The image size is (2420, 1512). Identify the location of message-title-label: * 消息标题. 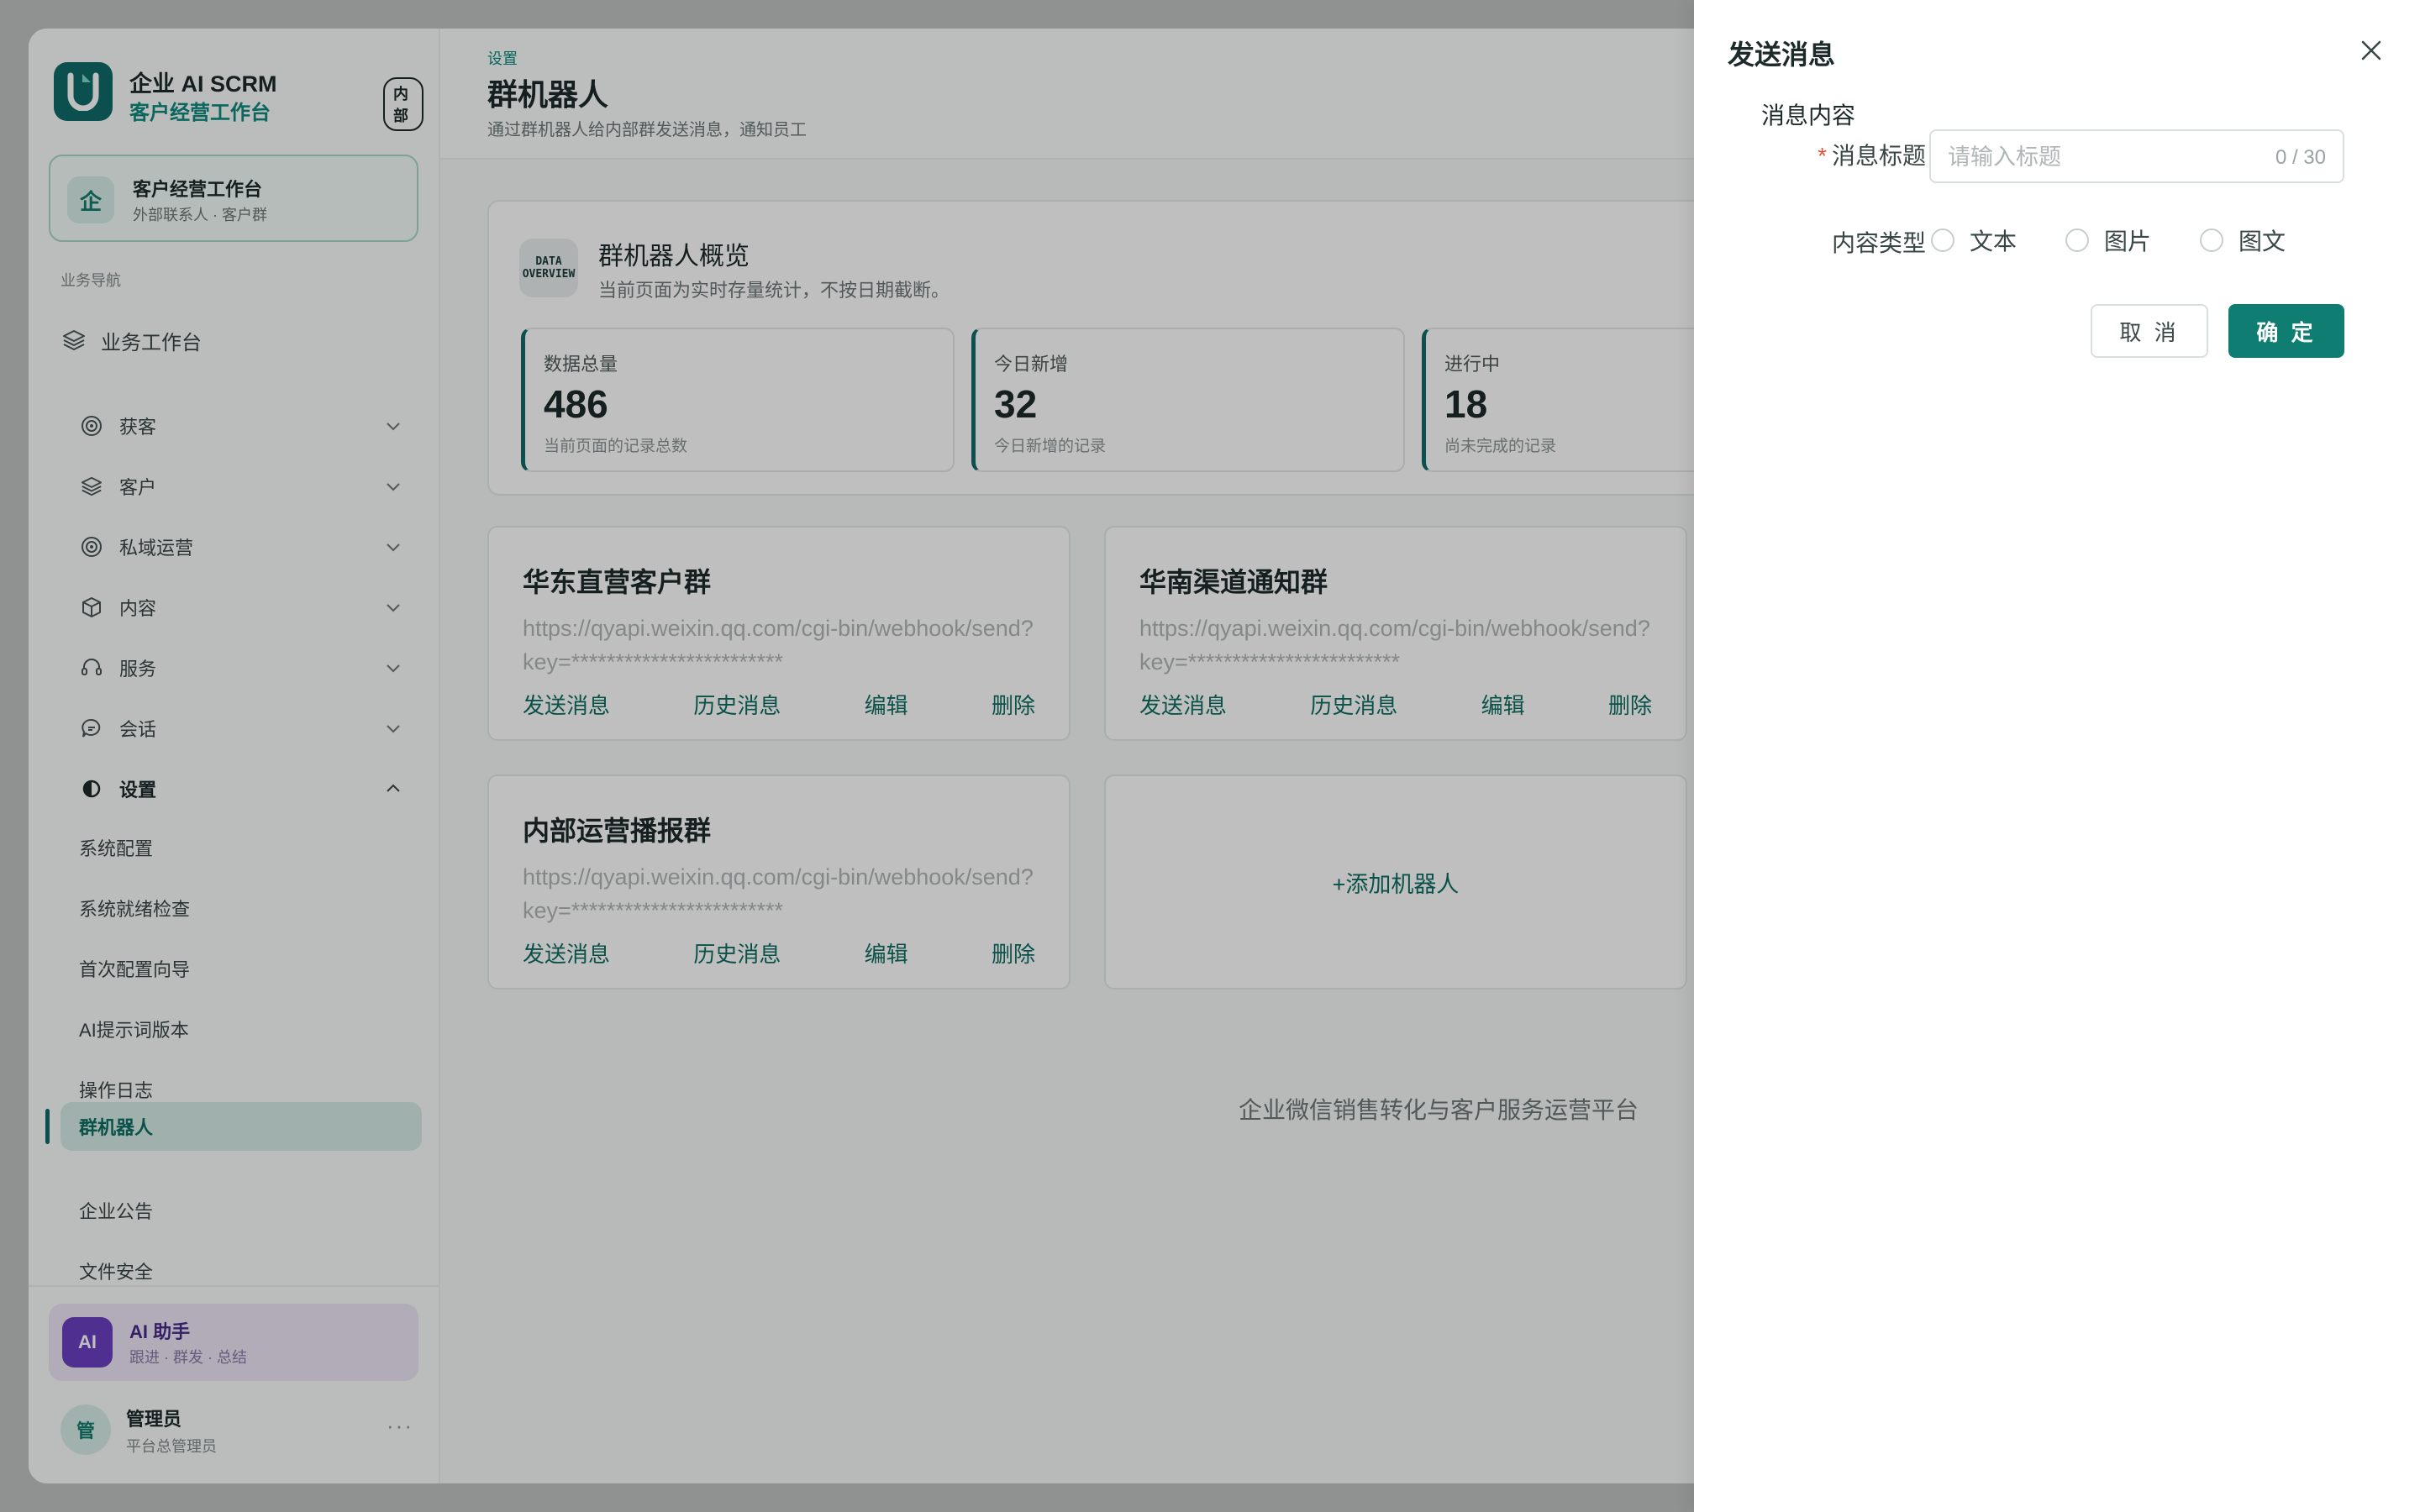
(1861, 154).